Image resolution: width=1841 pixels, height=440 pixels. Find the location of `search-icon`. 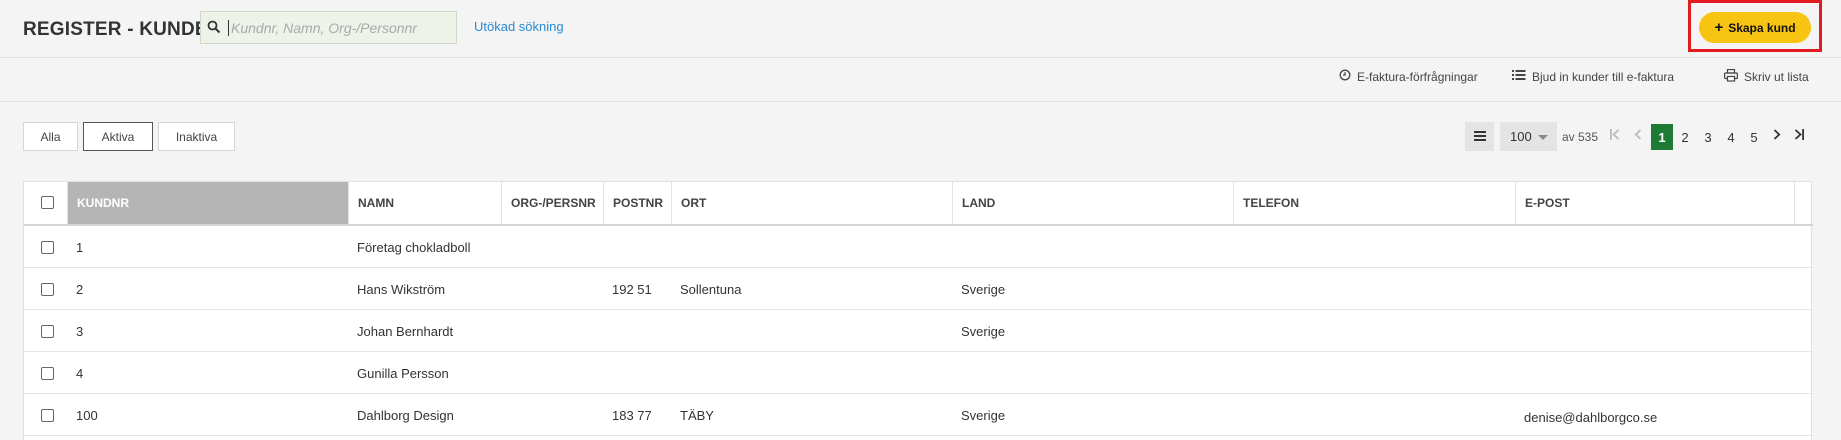

search-icon is located at coordinates (214, 29).